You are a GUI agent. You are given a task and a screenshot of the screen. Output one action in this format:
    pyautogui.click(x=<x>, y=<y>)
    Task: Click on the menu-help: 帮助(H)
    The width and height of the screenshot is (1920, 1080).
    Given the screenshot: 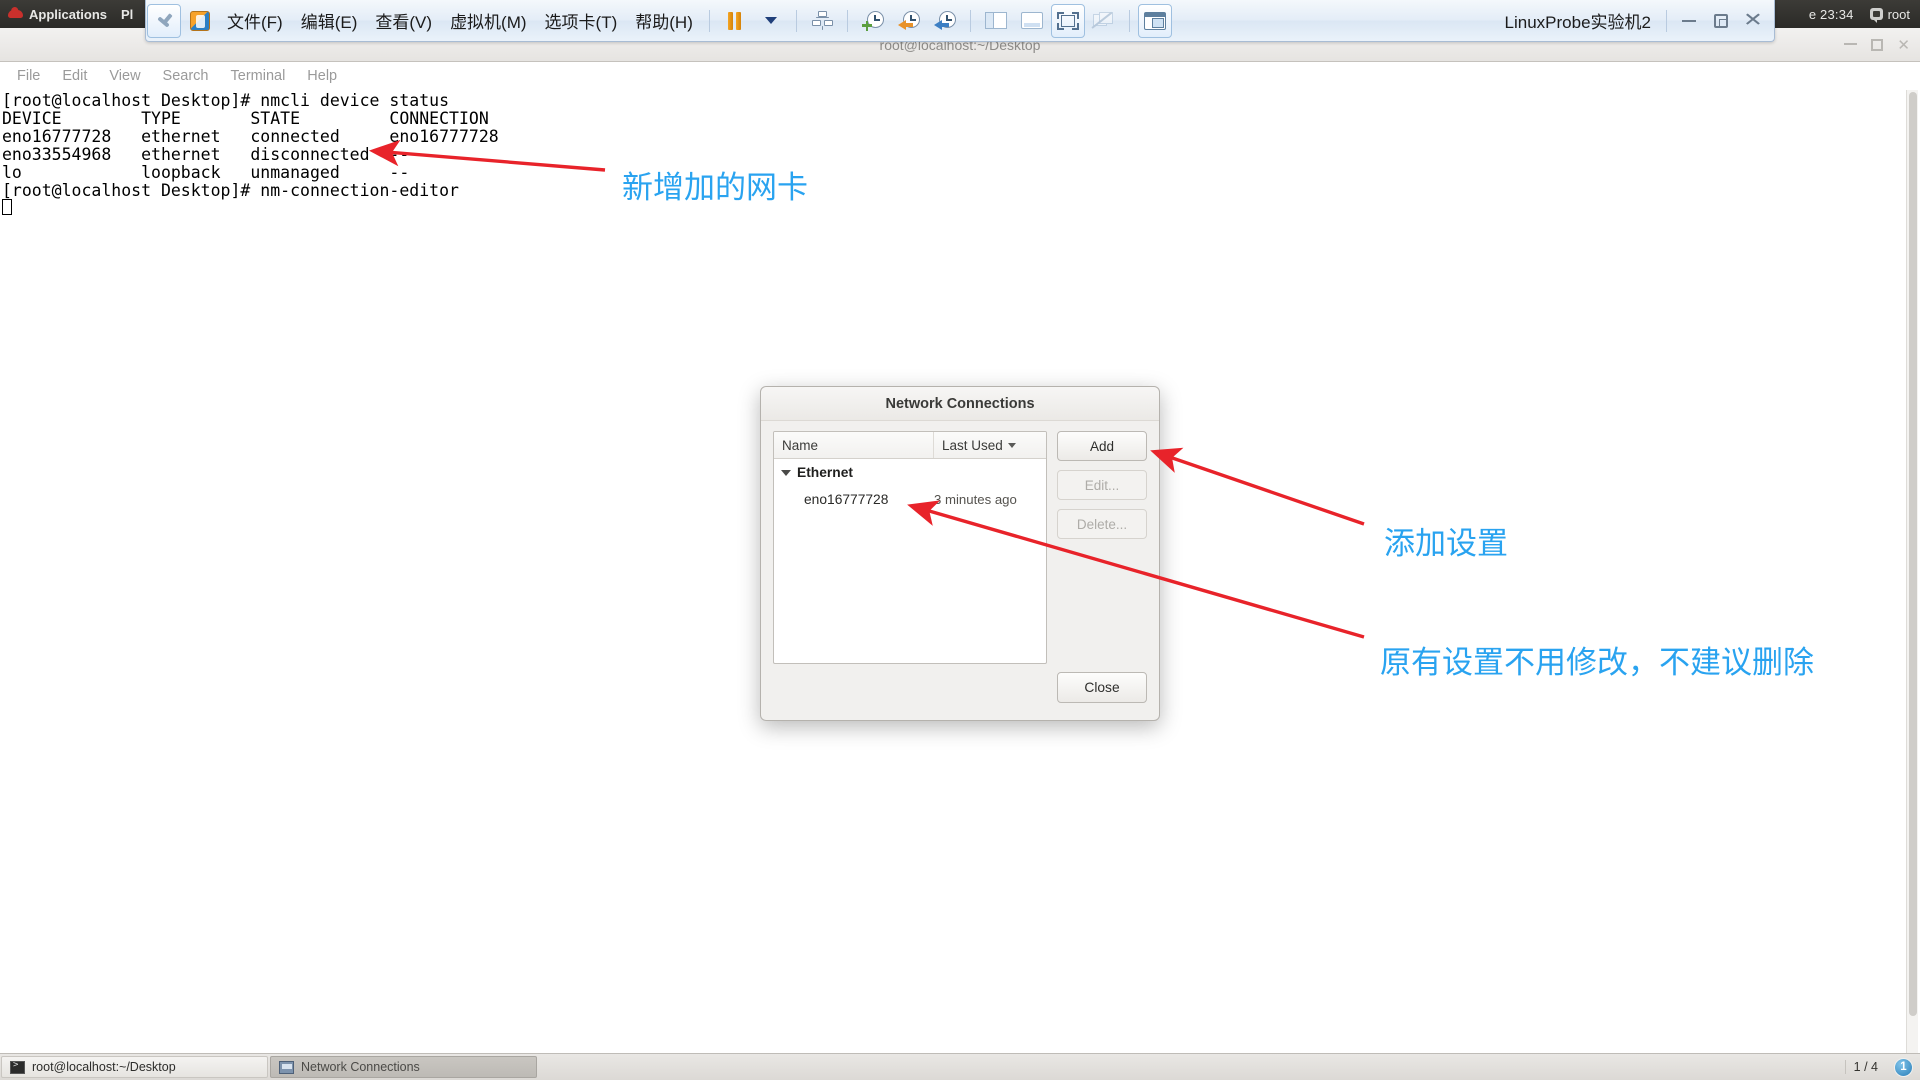 What is the action you would take?
    pyautogui.click(x=664, y=21)
    